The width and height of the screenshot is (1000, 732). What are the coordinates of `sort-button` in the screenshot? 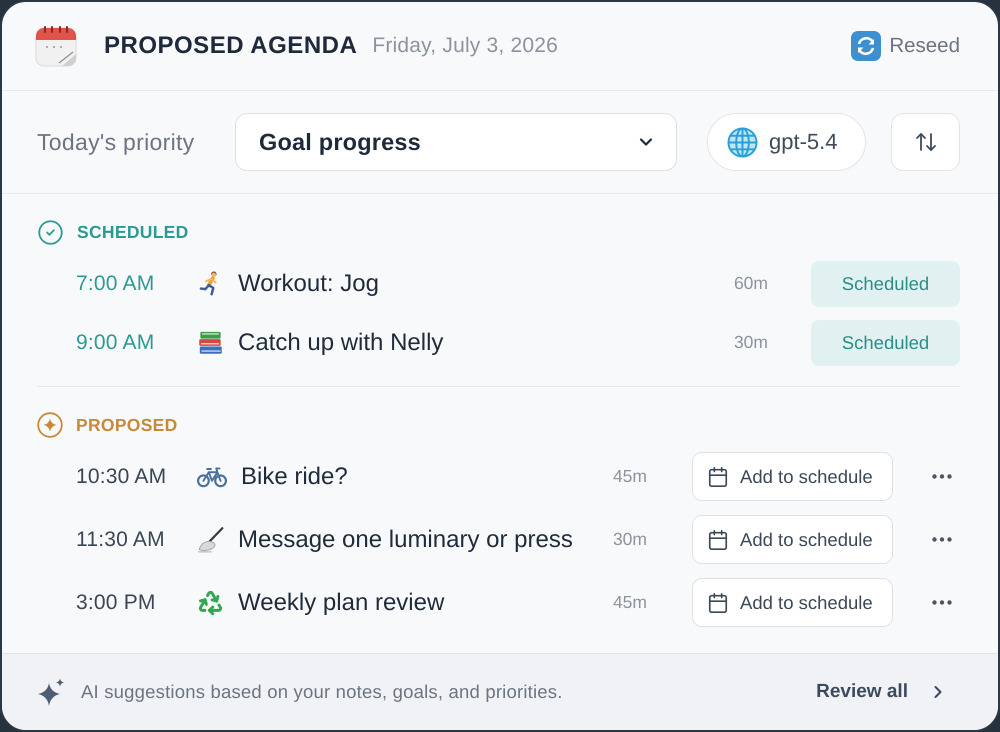 It's located at (925, 142).